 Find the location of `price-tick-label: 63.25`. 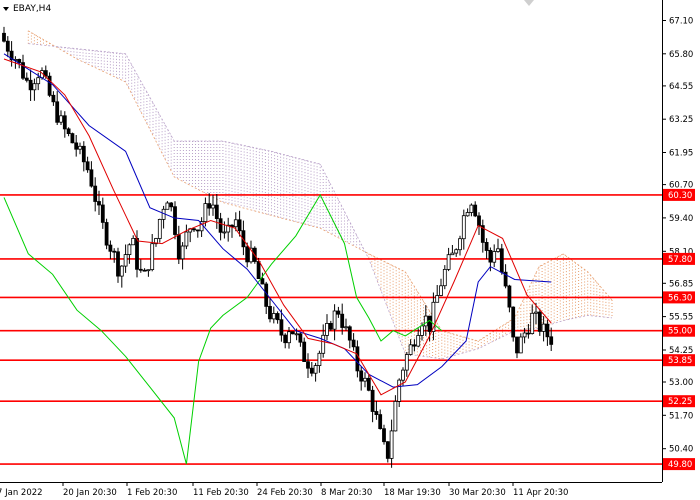

price-tick-label: 63.25 is located at coordinates (681, 120).